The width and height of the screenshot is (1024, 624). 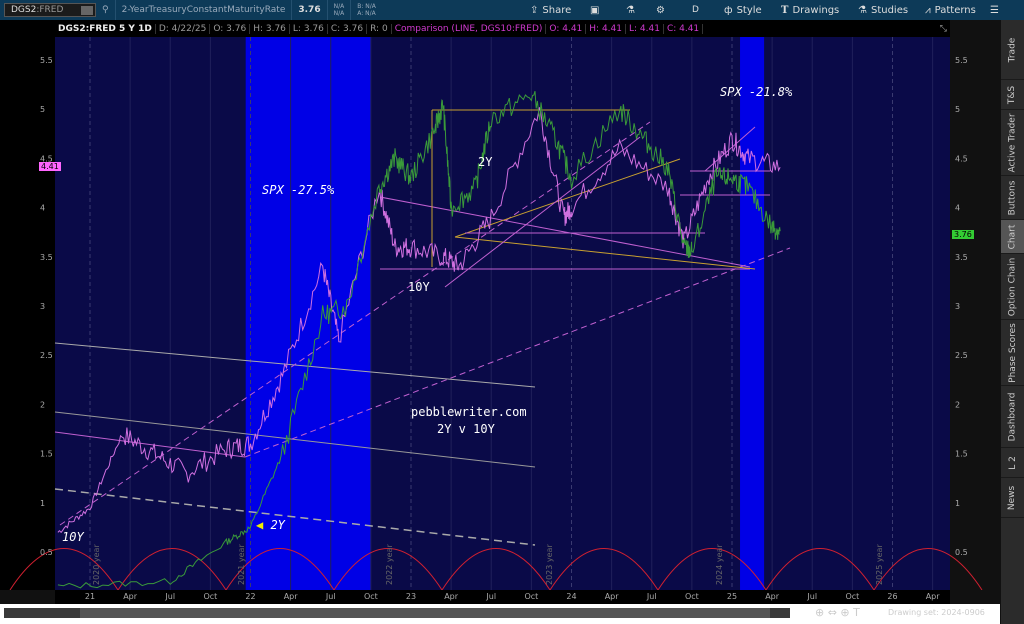 I want to click on sidebar-tab-label: Trade, so click(x=1012, y=49).